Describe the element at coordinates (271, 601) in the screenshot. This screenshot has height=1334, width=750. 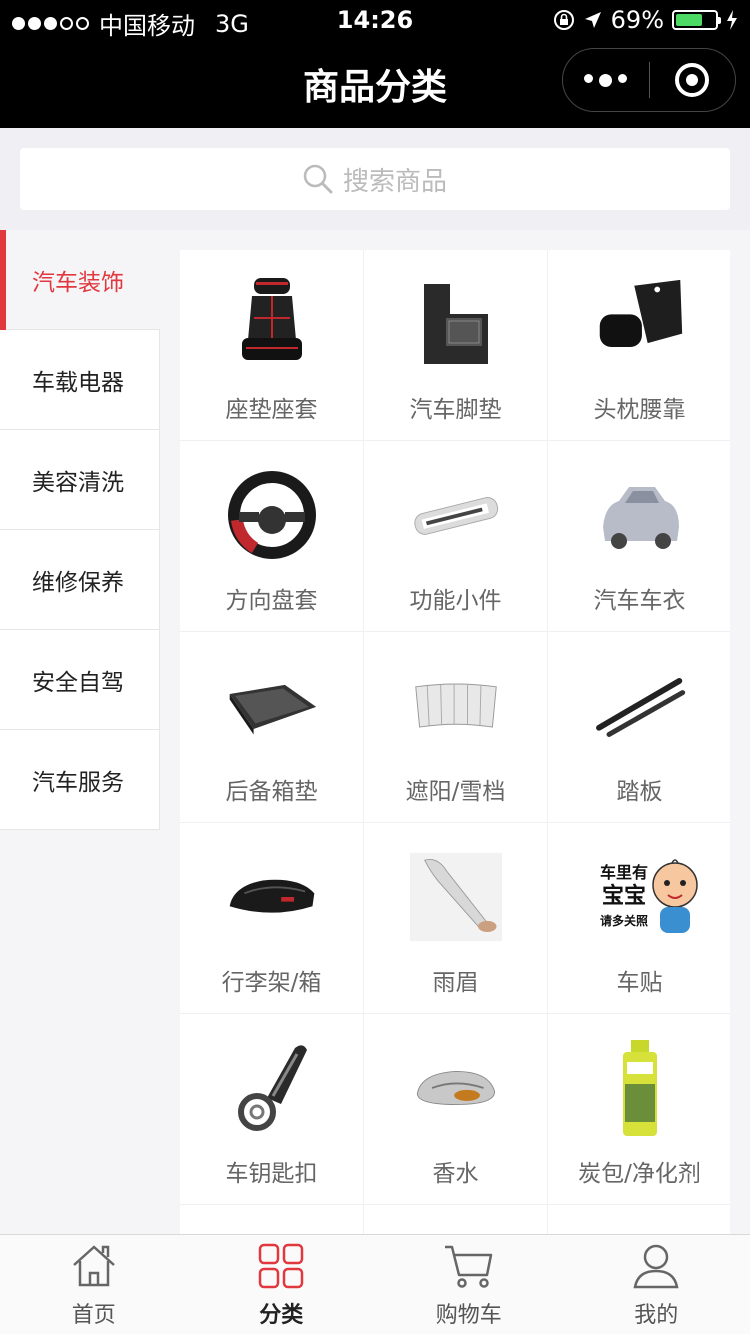
I see `grid-item-label: 方向盘套` at that location.